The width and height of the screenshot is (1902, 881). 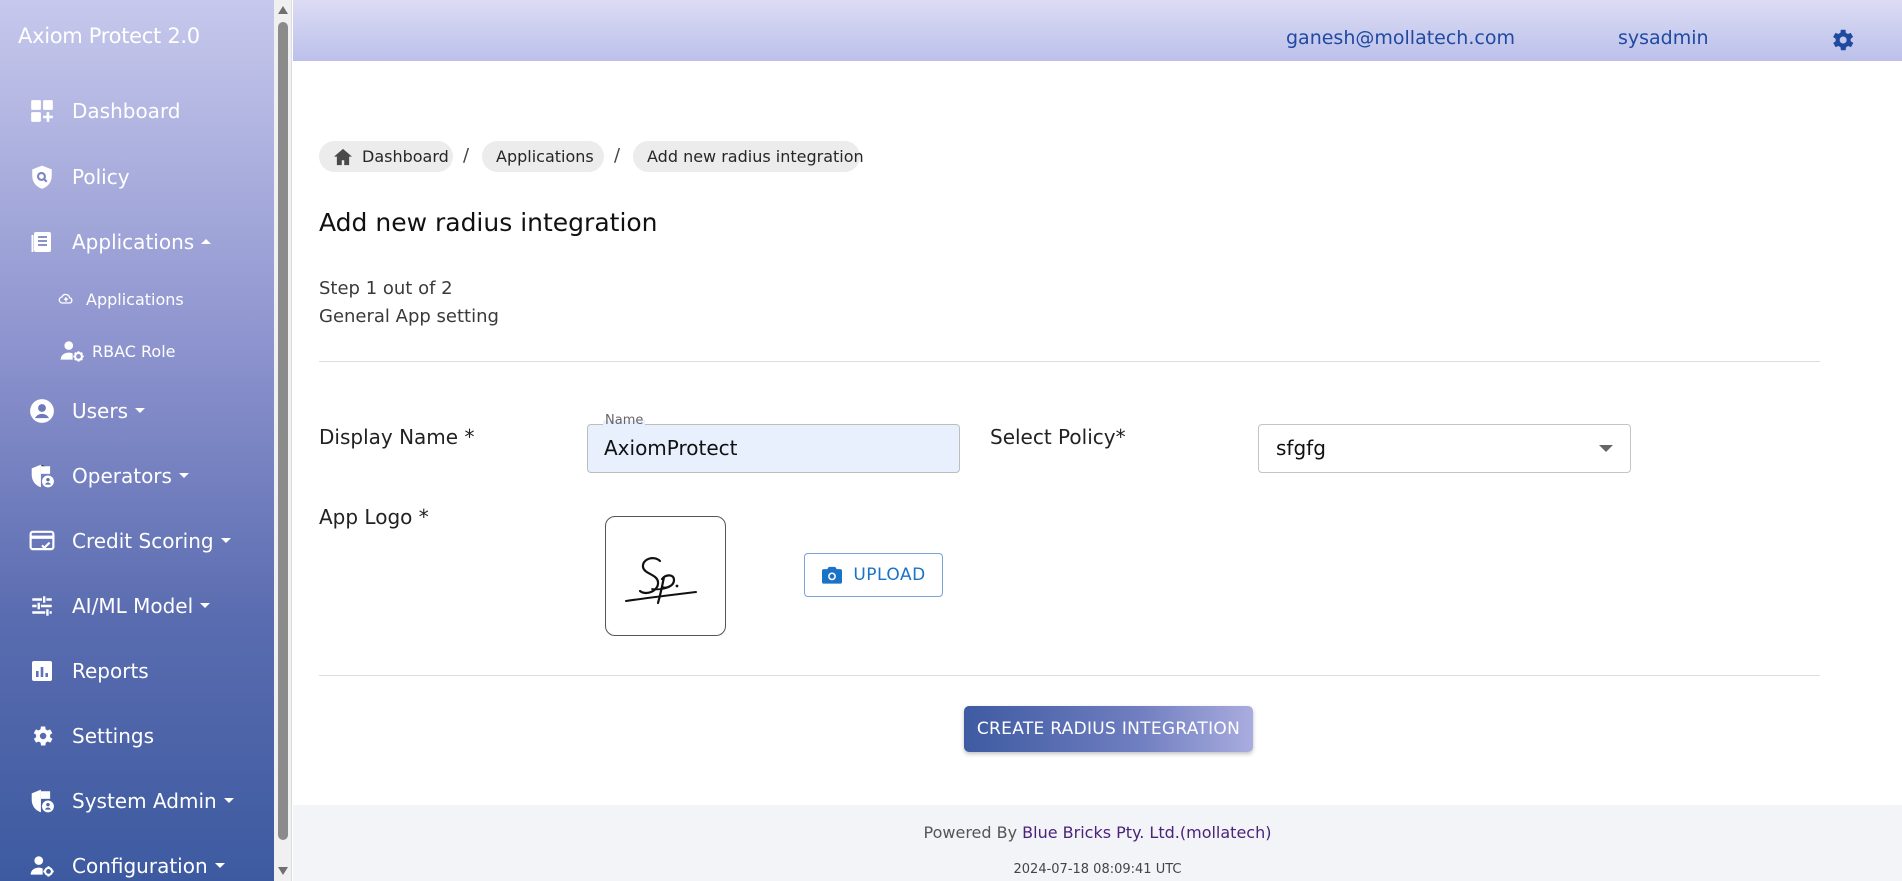 What do you see at coordinates (134, 351) in the screenshot?
I see `sidebar-subitem-label: RBAC Role` at bounding box center [134, 351].